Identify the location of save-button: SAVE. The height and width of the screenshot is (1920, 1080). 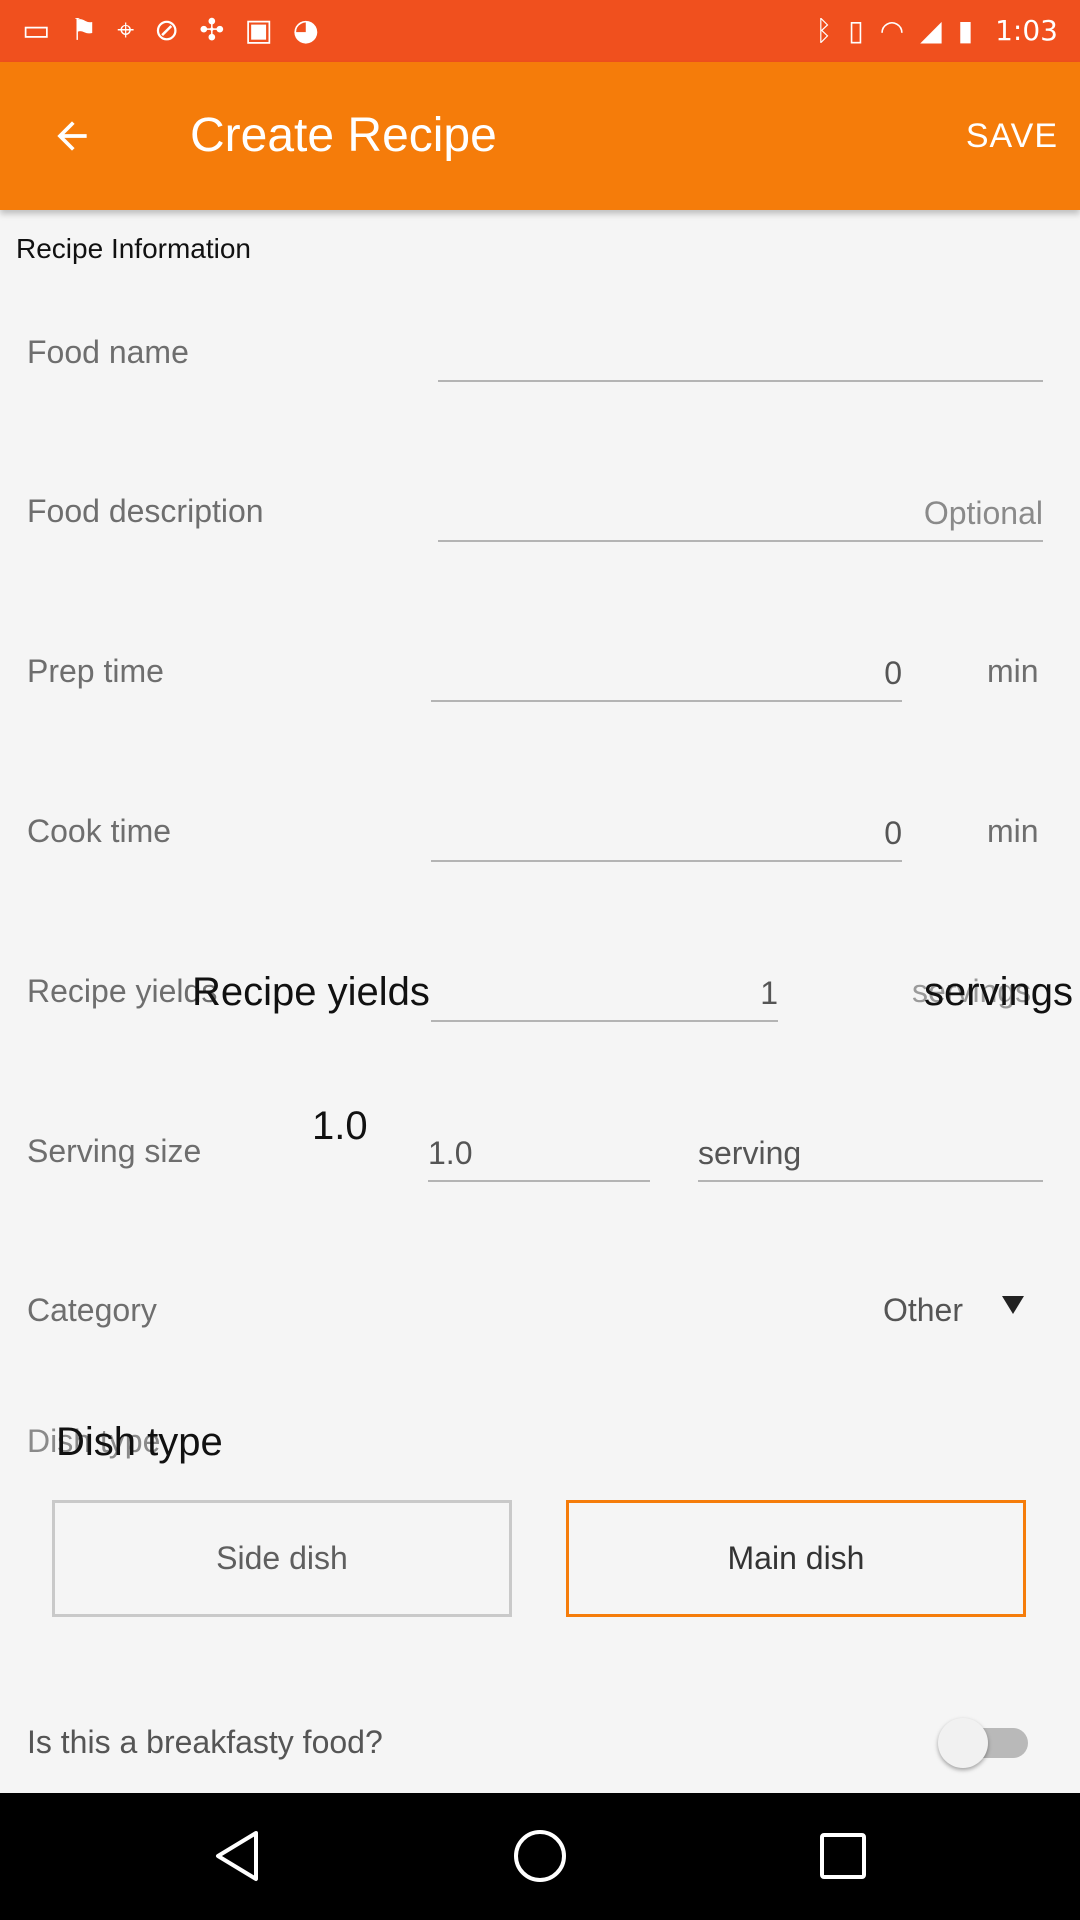
(1012, 136).